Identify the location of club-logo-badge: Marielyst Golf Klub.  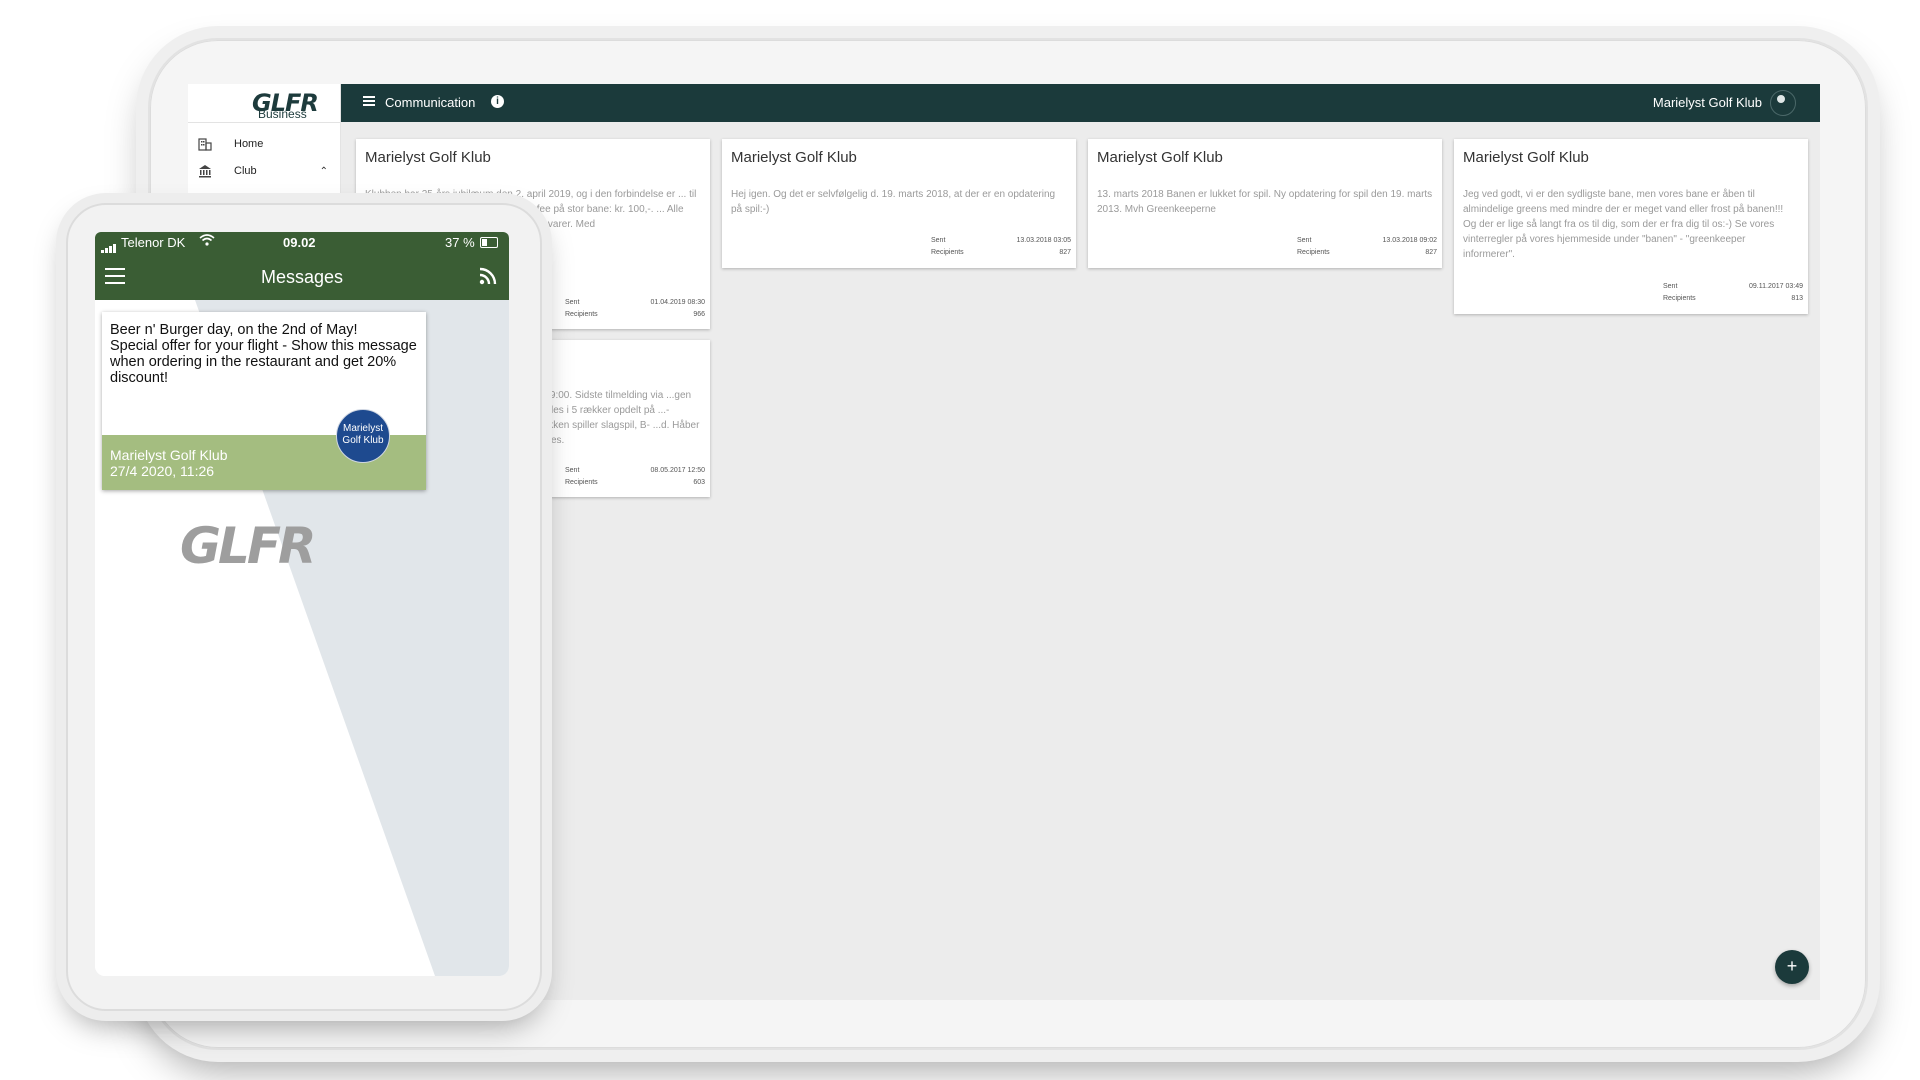
(363, 436).